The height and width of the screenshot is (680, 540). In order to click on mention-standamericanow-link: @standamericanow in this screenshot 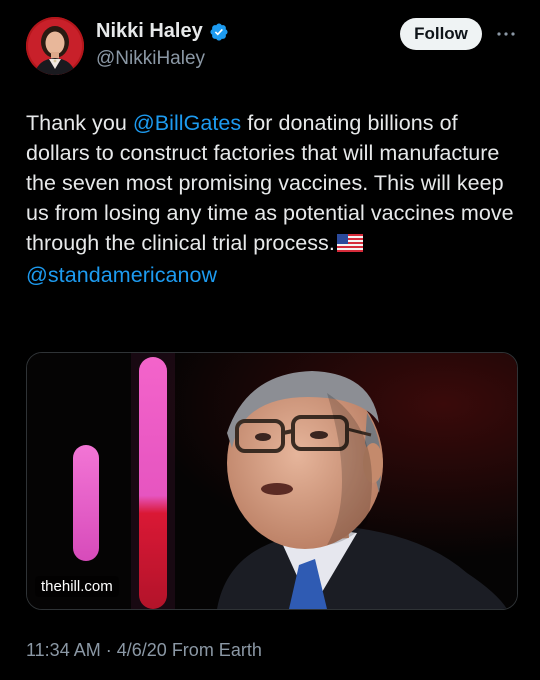, I will do `click(121, 275)`.